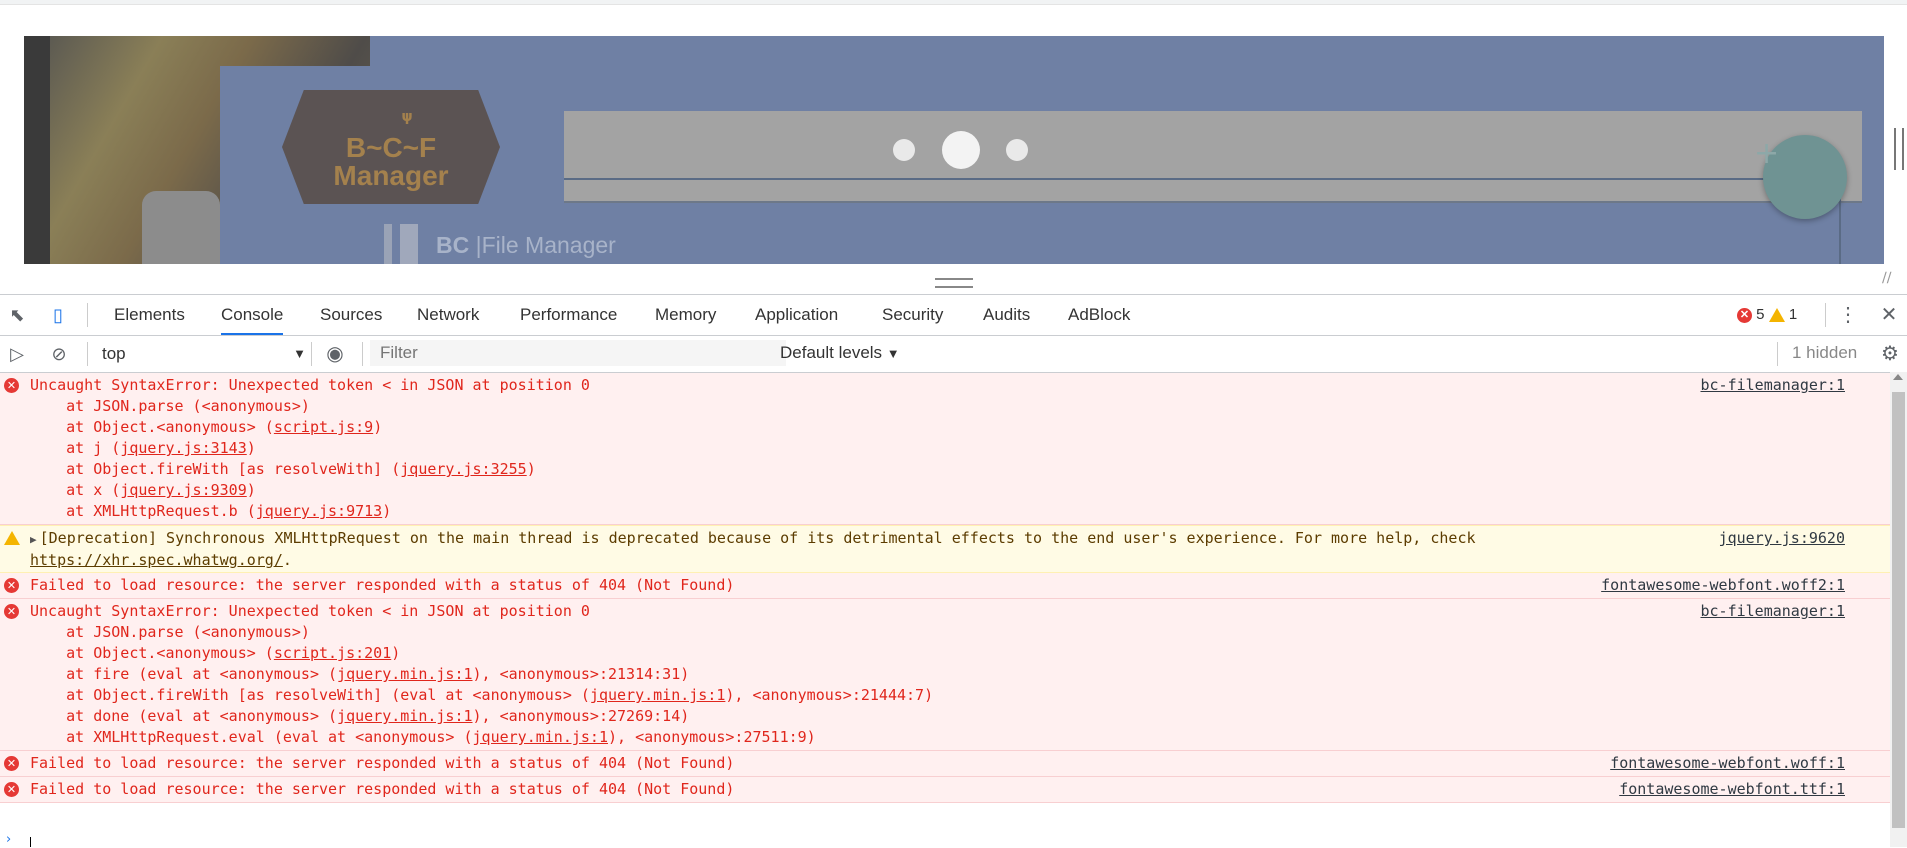  Describe the element at coordinates (17, 315) in the screenshot. I see `inspect-element-icon: ⬉` at that location.